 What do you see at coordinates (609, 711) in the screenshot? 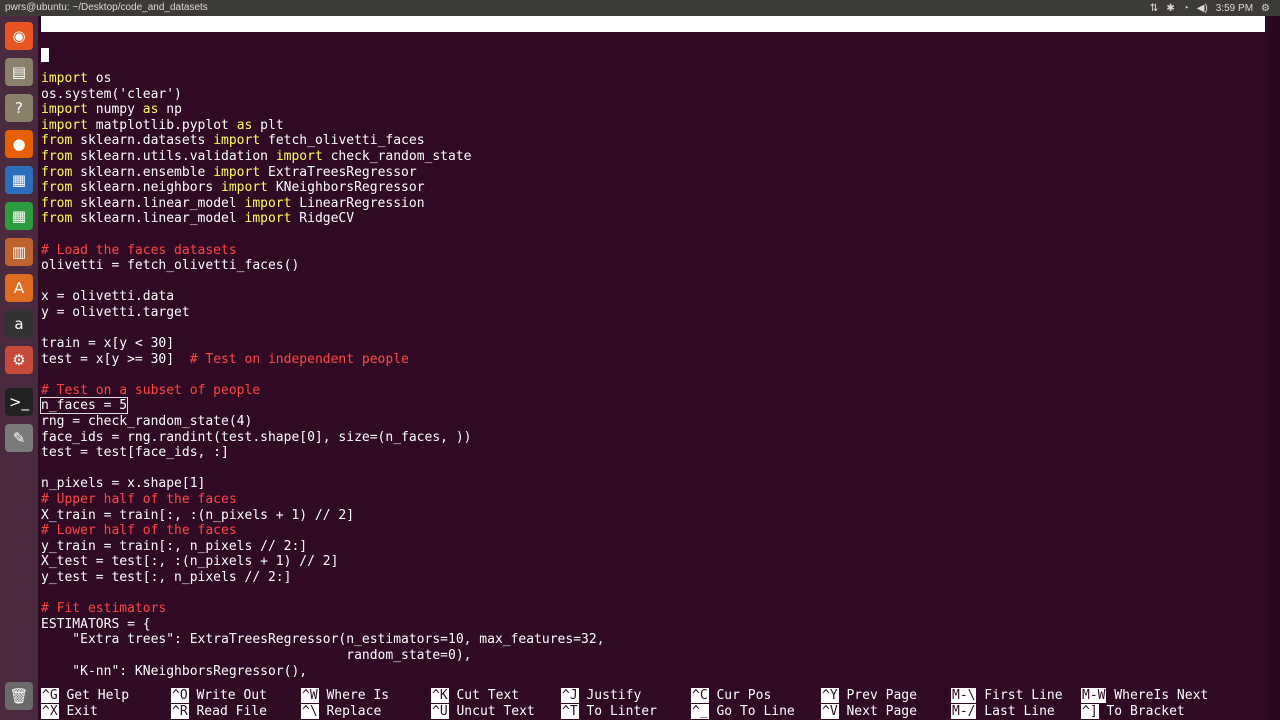
I see `shortcut-to-linter: ^T To Linter` at bounding box center [609, 711].